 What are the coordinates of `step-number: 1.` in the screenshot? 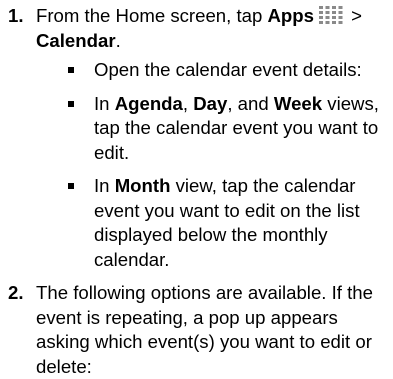 It's located at (16, 15).